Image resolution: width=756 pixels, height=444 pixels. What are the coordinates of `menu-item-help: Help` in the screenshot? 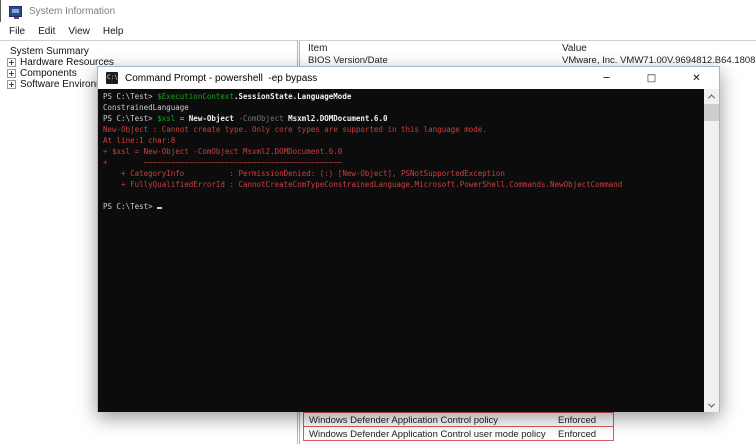 It's located at (113, 31).